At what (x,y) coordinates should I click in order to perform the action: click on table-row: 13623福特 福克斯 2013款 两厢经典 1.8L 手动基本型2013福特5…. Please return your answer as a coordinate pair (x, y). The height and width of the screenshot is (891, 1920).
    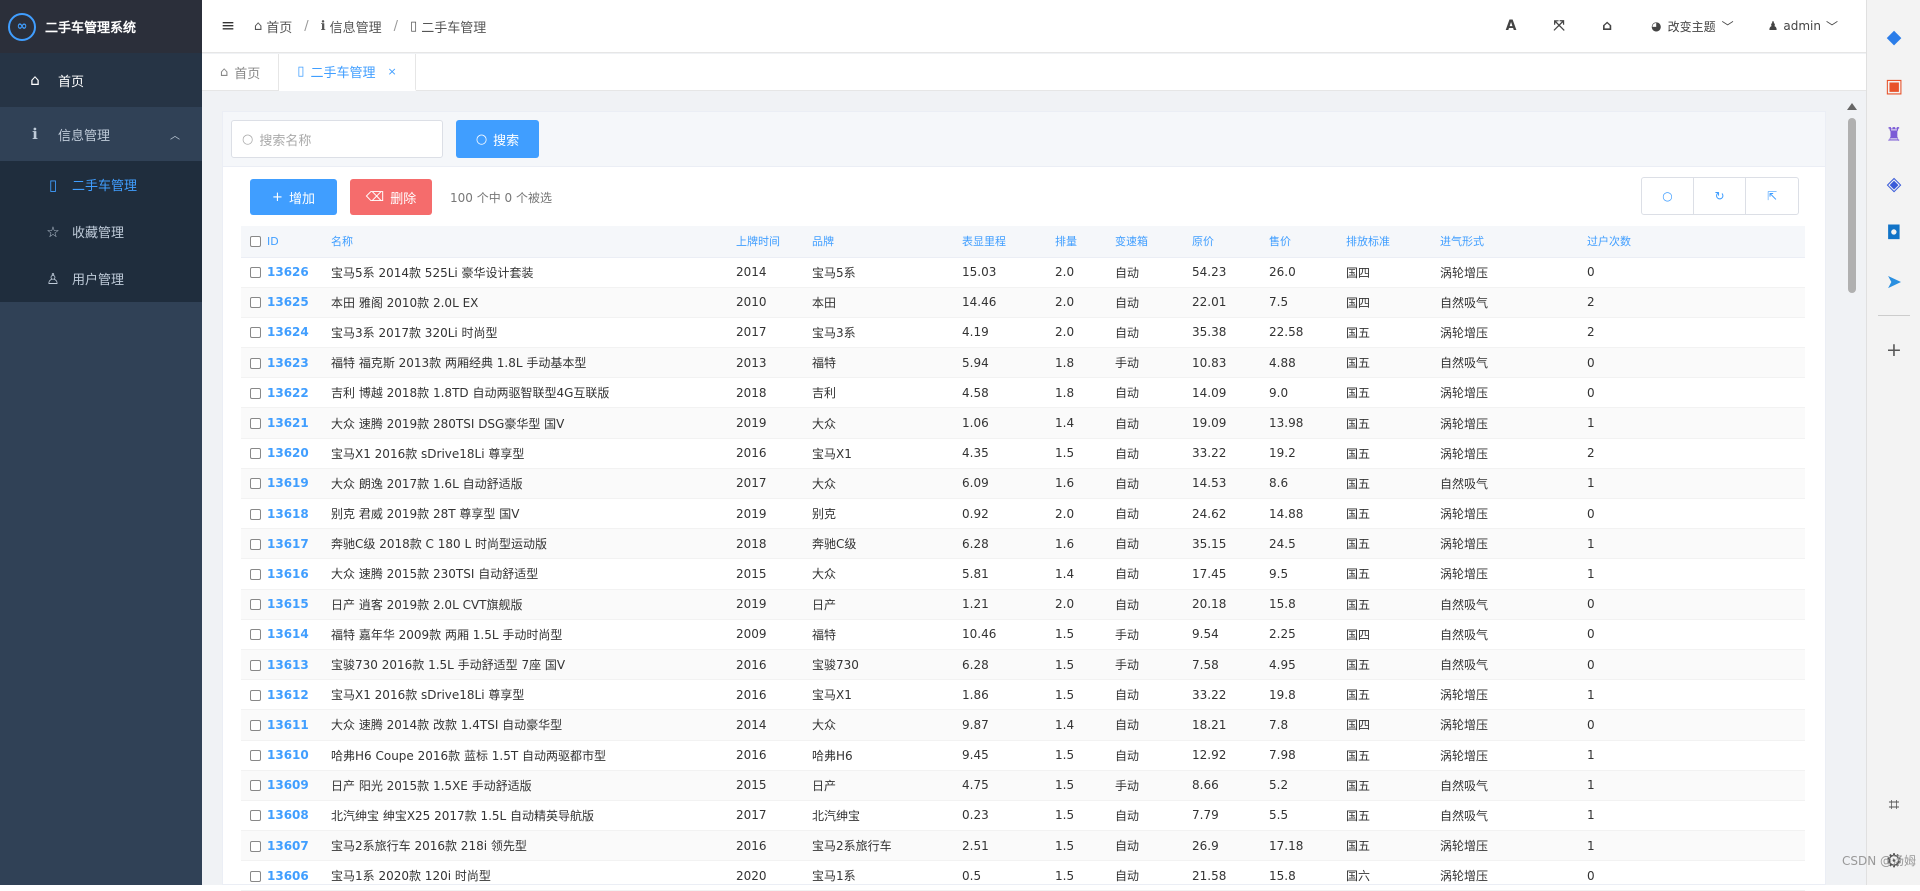
    Looking at the image, I should click on (1023, 363).